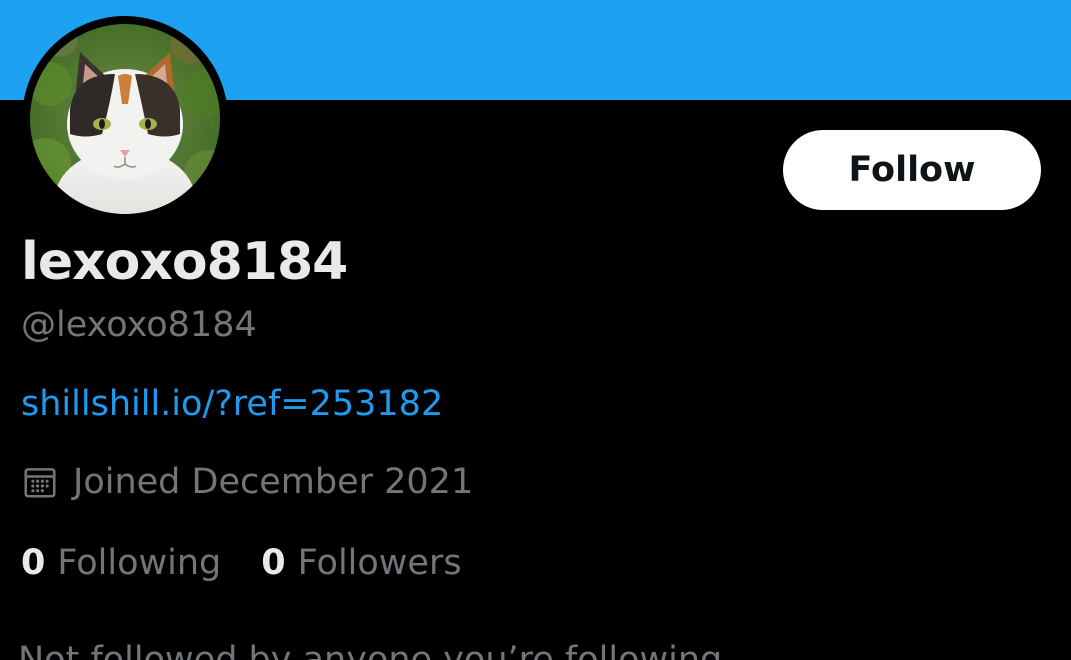 This screenshot has height=660, width=1071. What do you see at coordinates (232, 404) in the screenshot?
I see `profile-website-link: shillshill.io/?ref=253182` at bounding box center [232, 404].